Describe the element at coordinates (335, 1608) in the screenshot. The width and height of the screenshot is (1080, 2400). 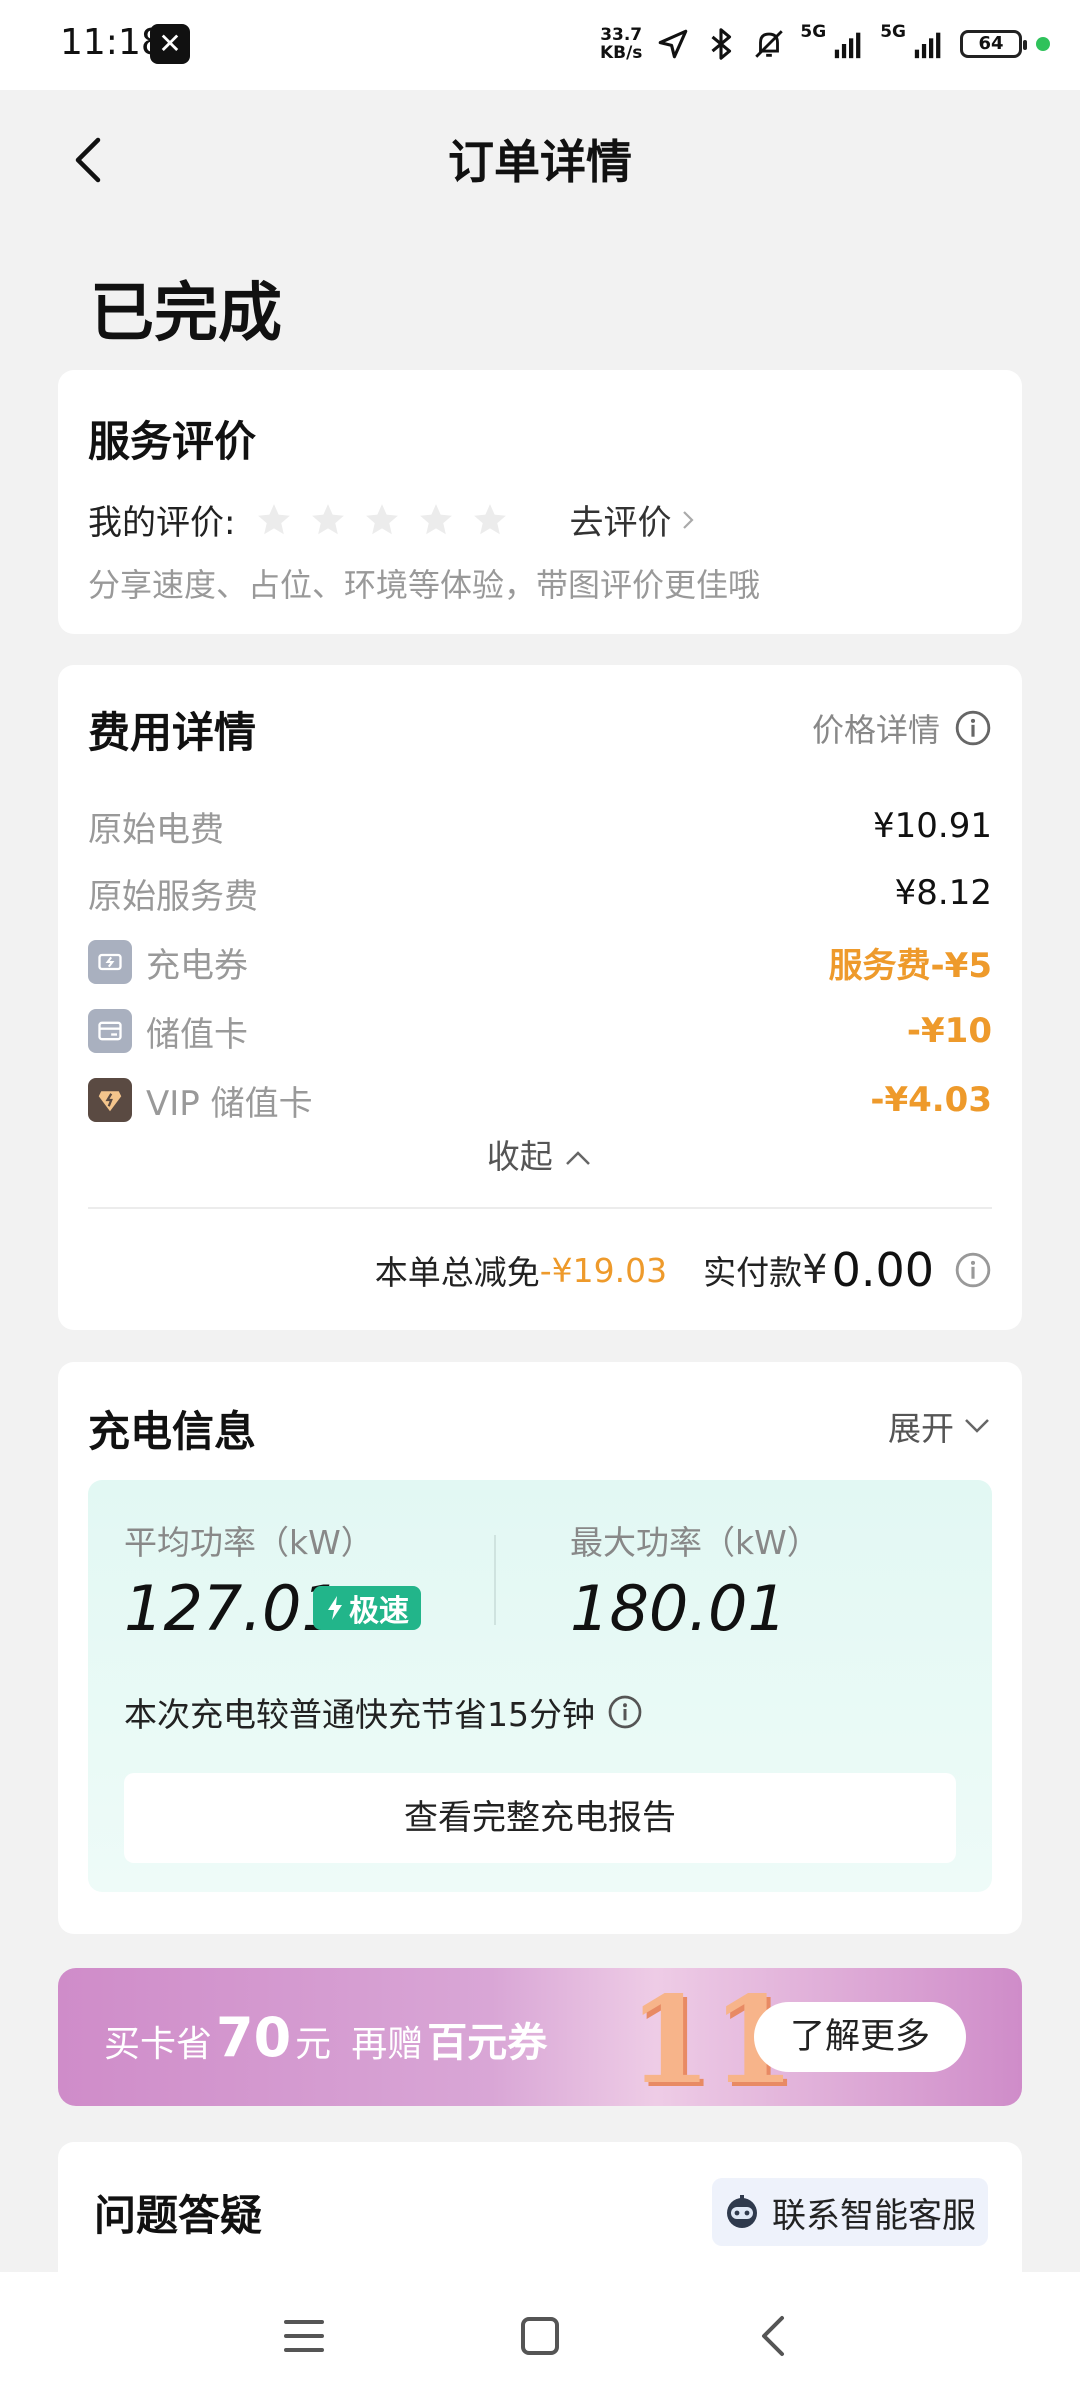
I see `lightning-icon` at that location.